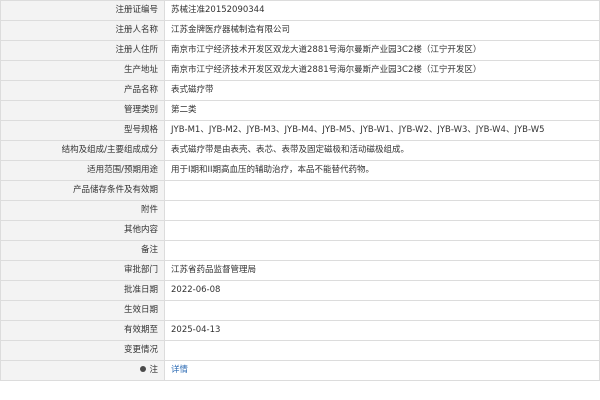 The width and height of the screenshot is (600, 400). I want to click on value-approval-department: 江苏省药品监督管理局, so click(382, 270).